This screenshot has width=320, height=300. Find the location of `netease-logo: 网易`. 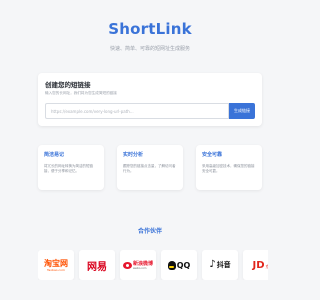

netease-logo: 网易 is located at coordinates (97, 265).